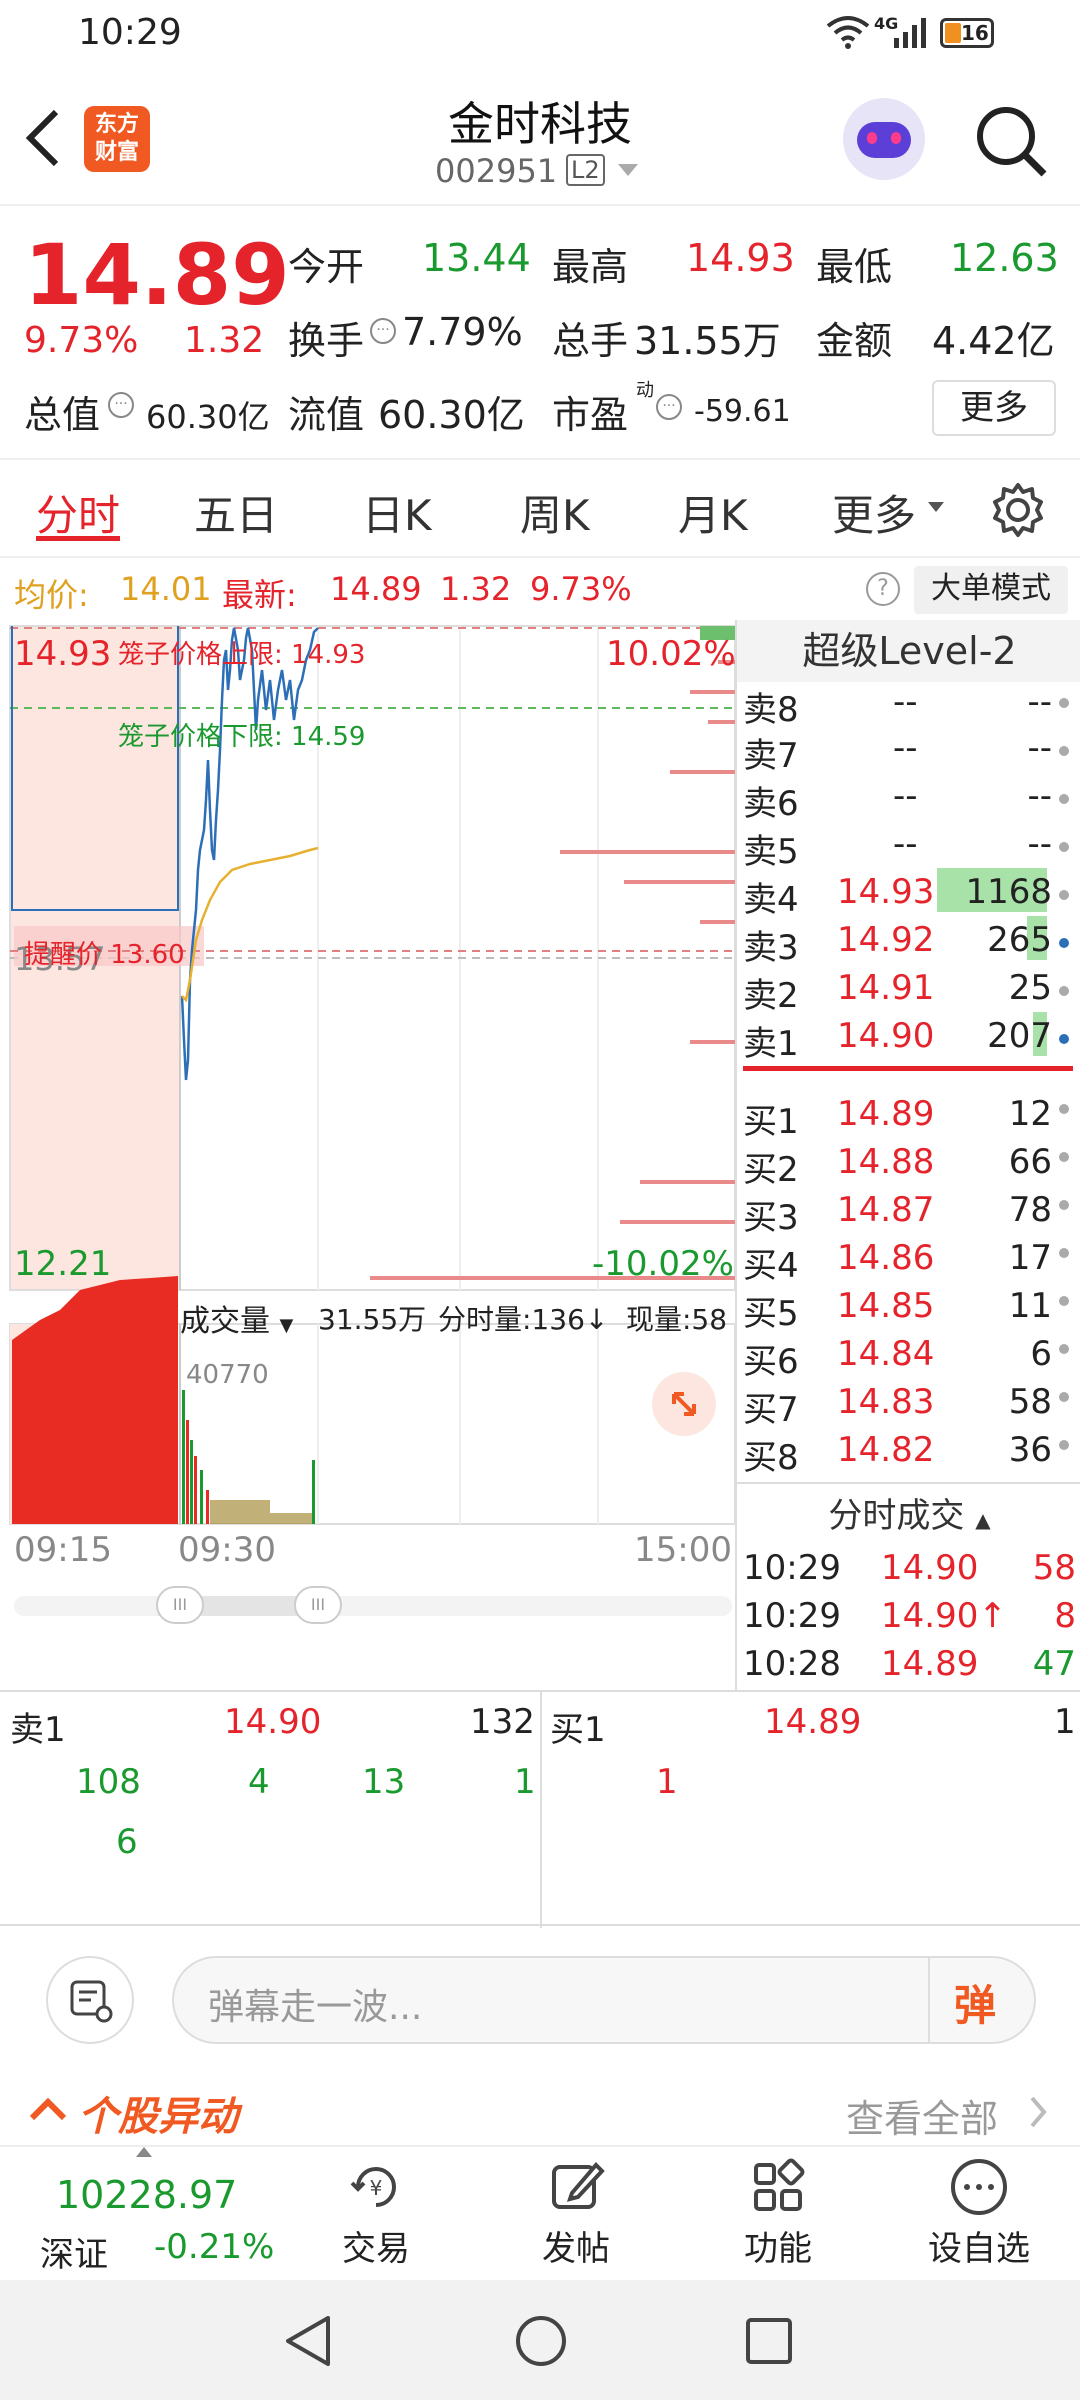 The width and height of the screenshot is (1080, 2400). What do you see at coordinates (908, 651) in the screenshot?
I see `level2-title: 超级Level-2` at bounding box center [908, 651].